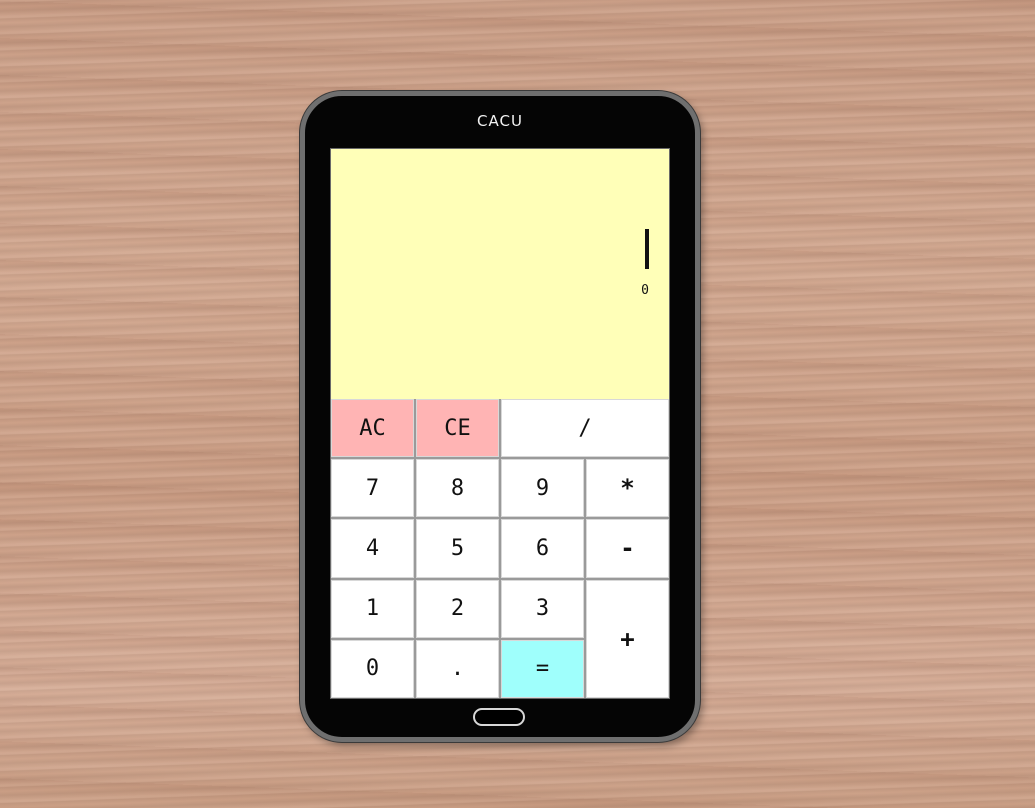 This screenshot has width=1035, height=808. What do you see at coordinates (542, 668) in the screenshot?
I see `equals-button: =` at bounding box center [542, 668].